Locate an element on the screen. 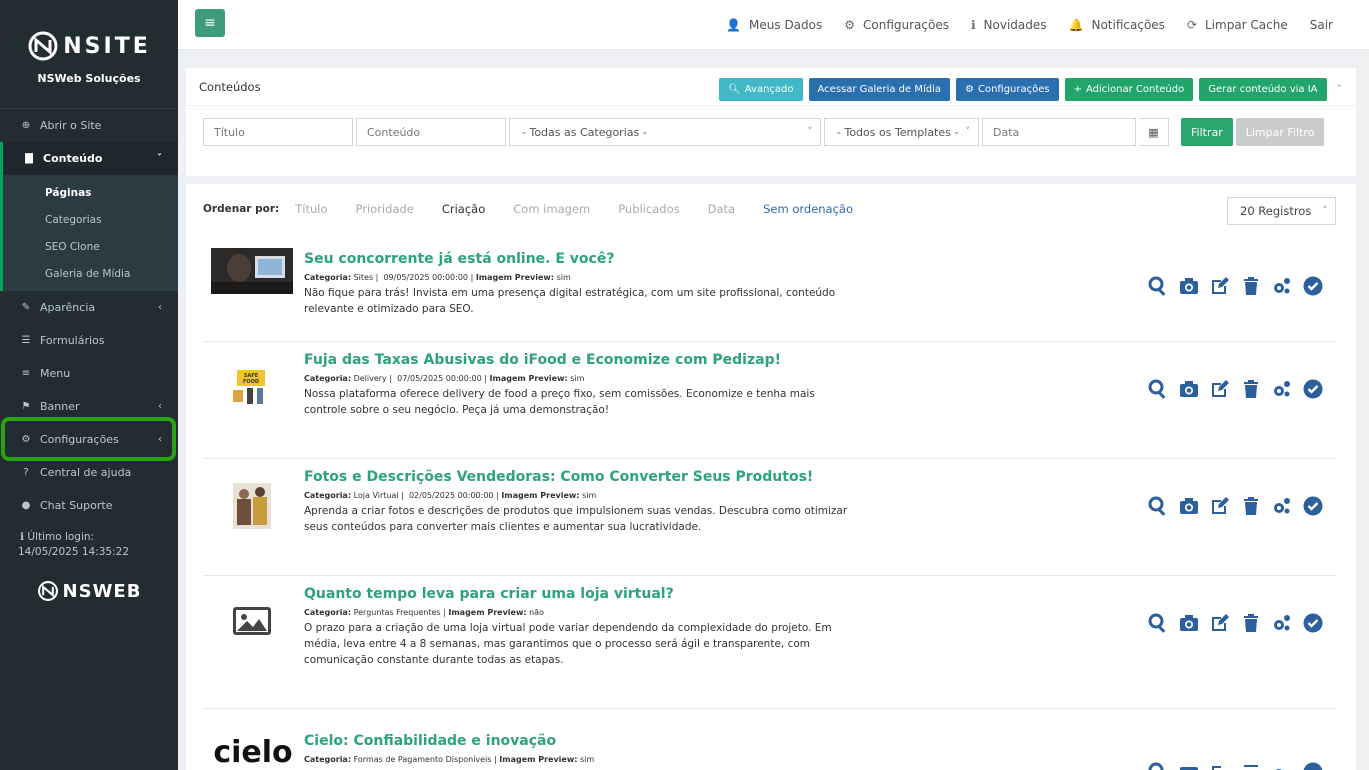  sidebar-item-label: Conteúdo is located at coordinates (73, 158).